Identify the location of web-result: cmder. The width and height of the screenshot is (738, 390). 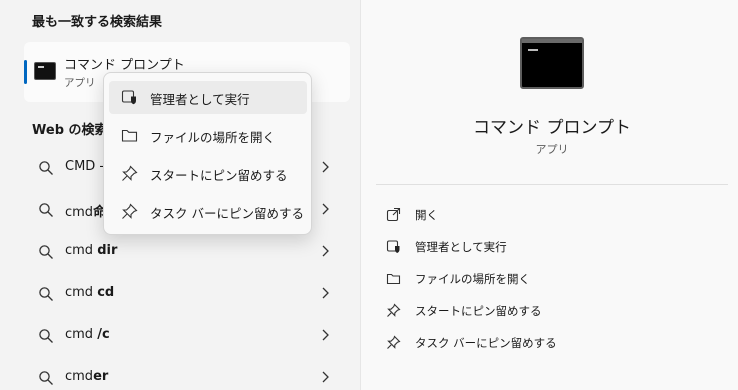
(187, 374).